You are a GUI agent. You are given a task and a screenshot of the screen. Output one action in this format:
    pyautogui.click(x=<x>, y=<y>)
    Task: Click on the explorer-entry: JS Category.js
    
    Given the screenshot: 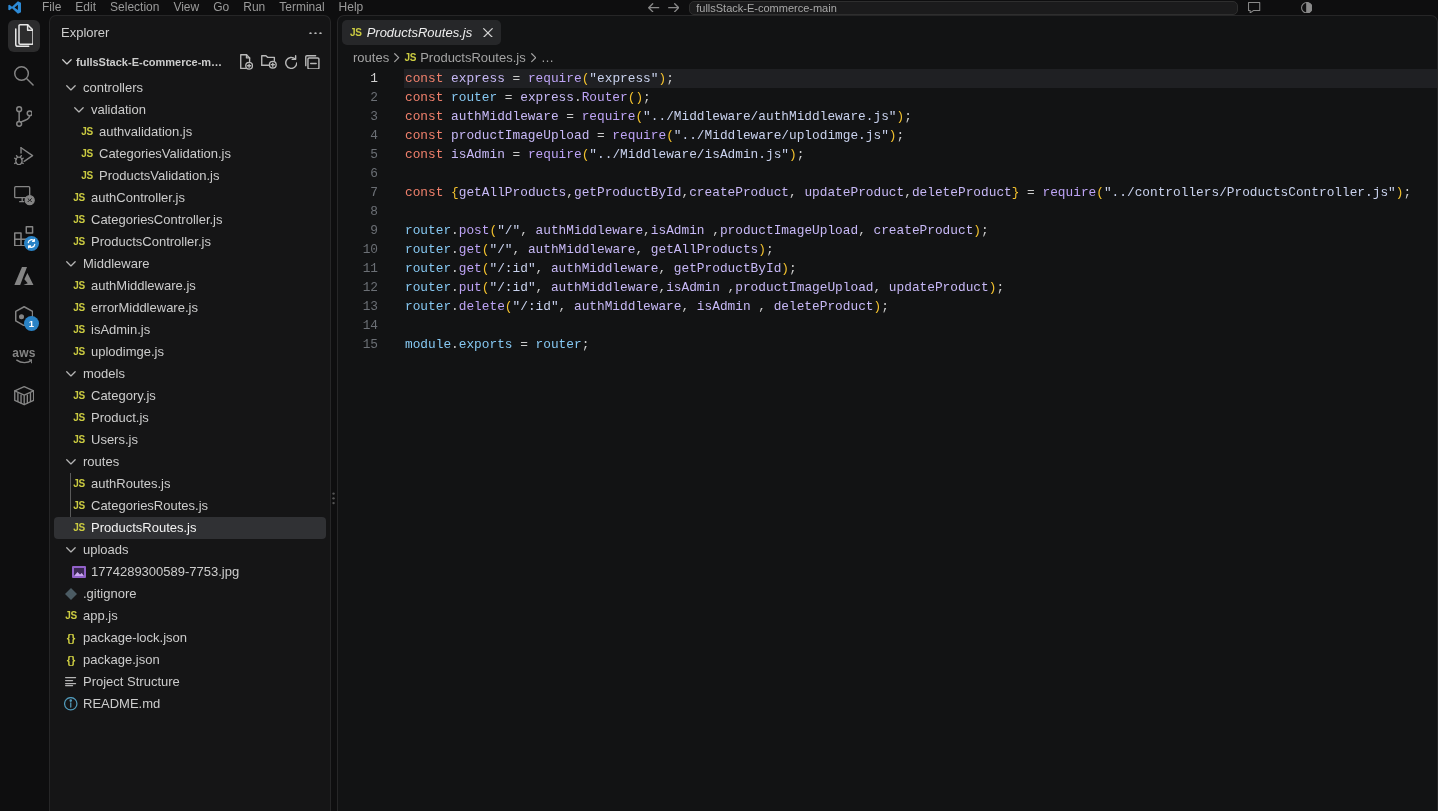 What is the action you would take?
    pyautogui.click(x=190, y=396)
    